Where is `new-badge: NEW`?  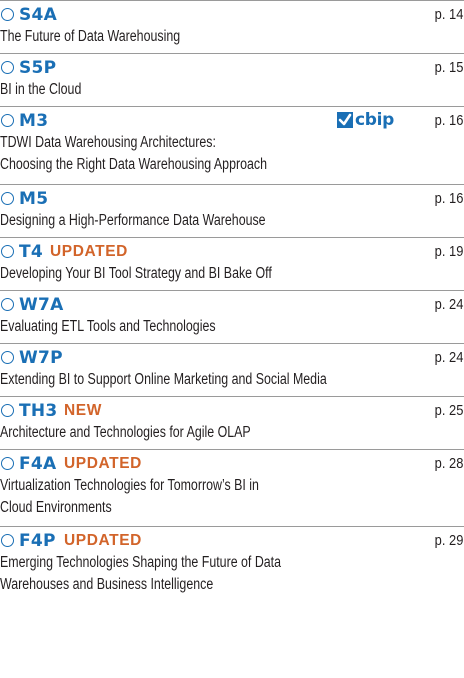
new-badge: NEW is located at coordinates (83, 410).